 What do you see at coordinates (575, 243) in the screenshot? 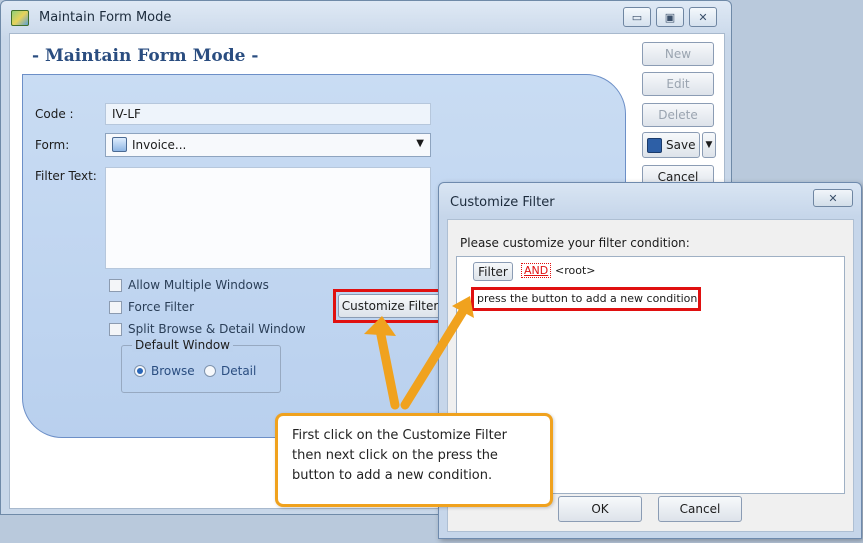
I see `dialog-prompt: Please customize your filter condition:` at bounding box center [575, 243].